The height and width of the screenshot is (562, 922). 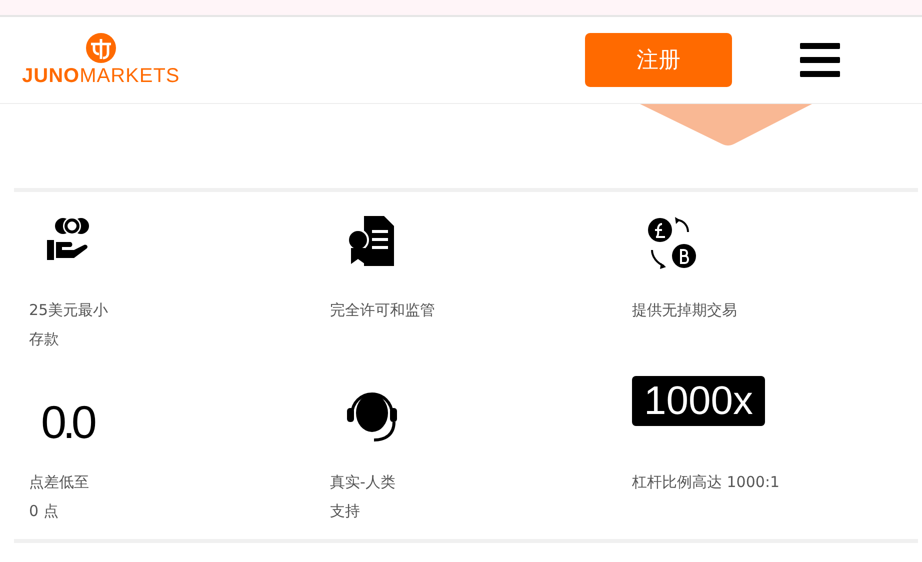 I want to click on feature-text: 完全许可和监管, so click(x=383, y=310).